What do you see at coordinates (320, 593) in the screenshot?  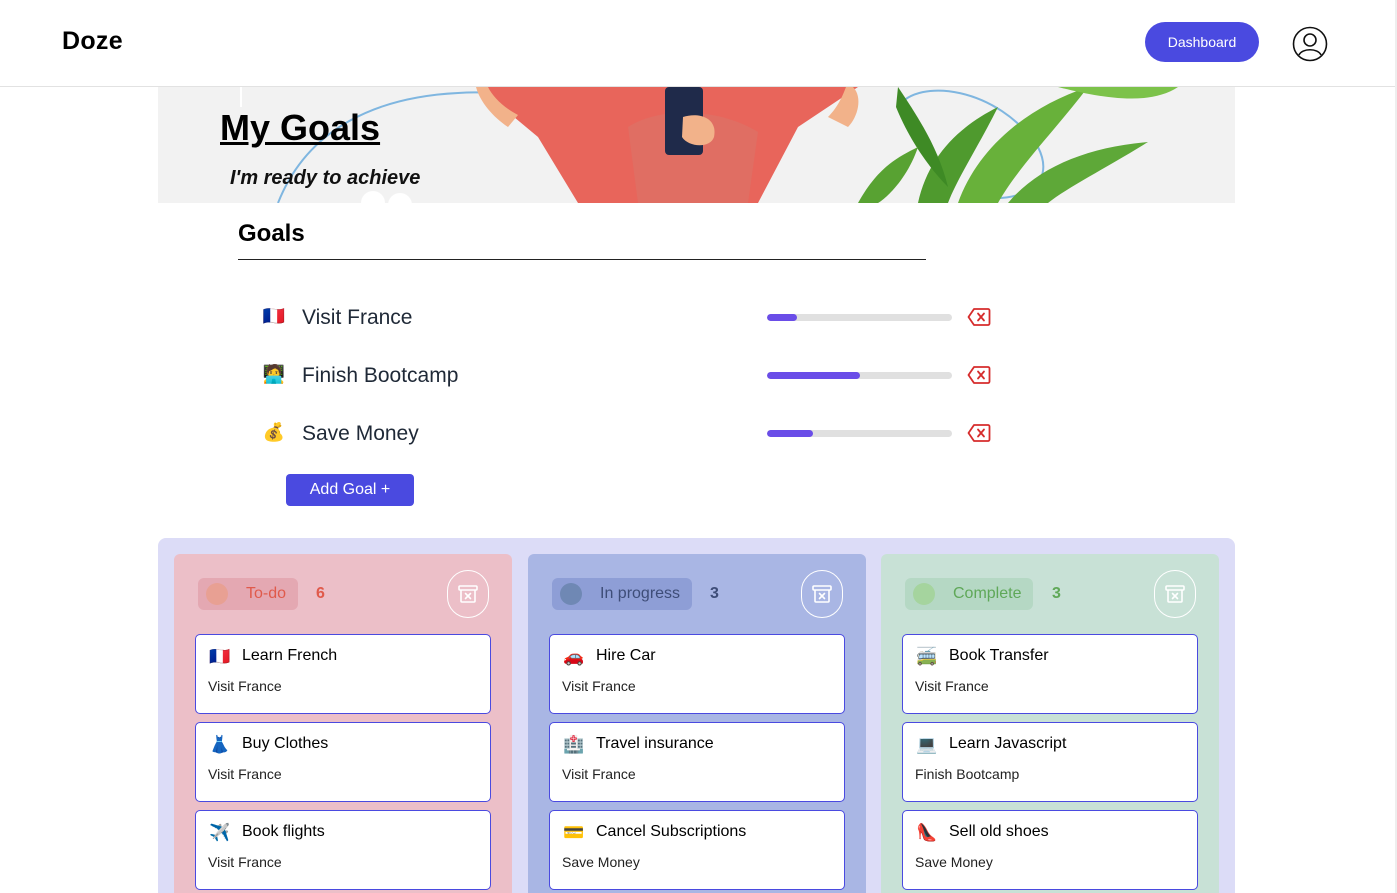 I see `column-count: 6` at bounding box center [320, 593].